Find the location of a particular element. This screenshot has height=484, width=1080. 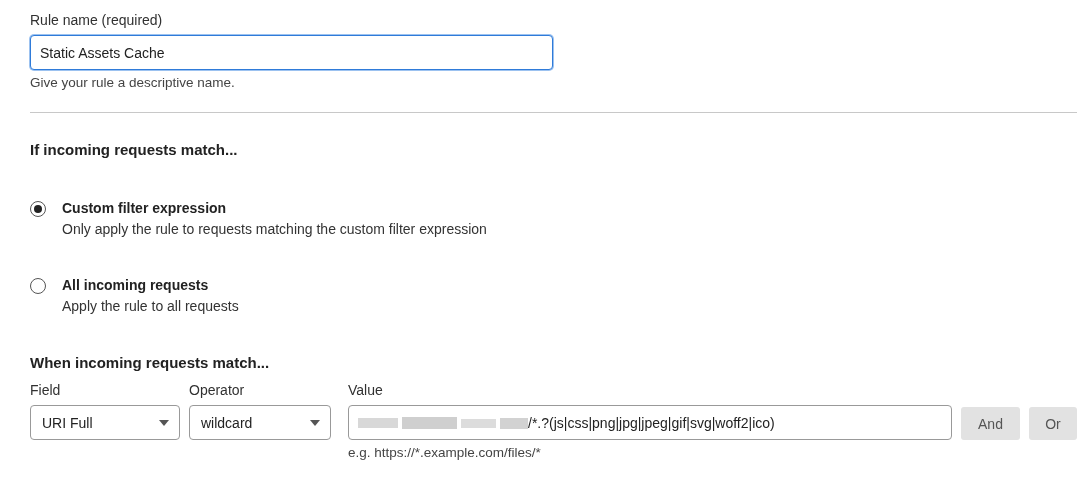

rule-name-input: Static Assets Cache is located at coordinates (291, 52).